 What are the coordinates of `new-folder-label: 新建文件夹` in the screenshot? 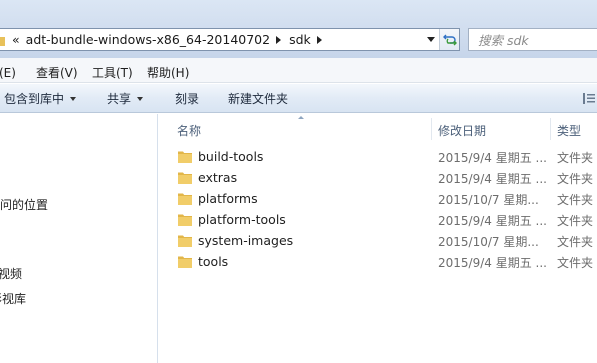 It's located at (258, 99).